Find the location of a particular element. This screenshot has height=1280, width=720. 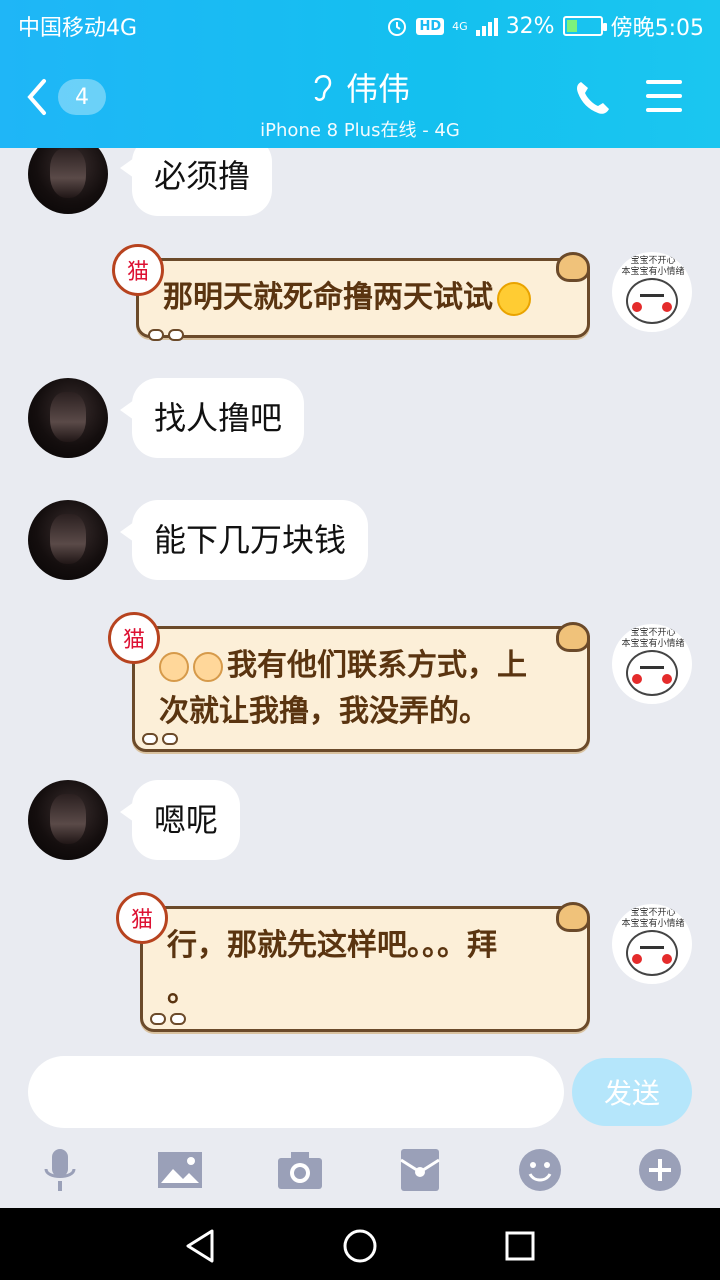

outgoing-message: 那明天就死命撸两天试试 is located at coordinates (363, 298).